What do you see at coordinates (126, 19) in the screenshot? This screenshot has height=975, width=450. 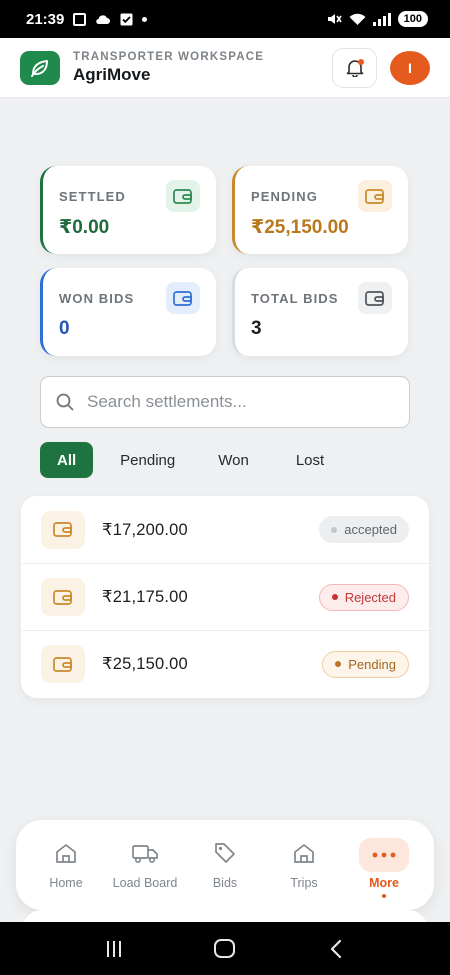 I see `checkbox-icon` at bounding box center [126, 19].